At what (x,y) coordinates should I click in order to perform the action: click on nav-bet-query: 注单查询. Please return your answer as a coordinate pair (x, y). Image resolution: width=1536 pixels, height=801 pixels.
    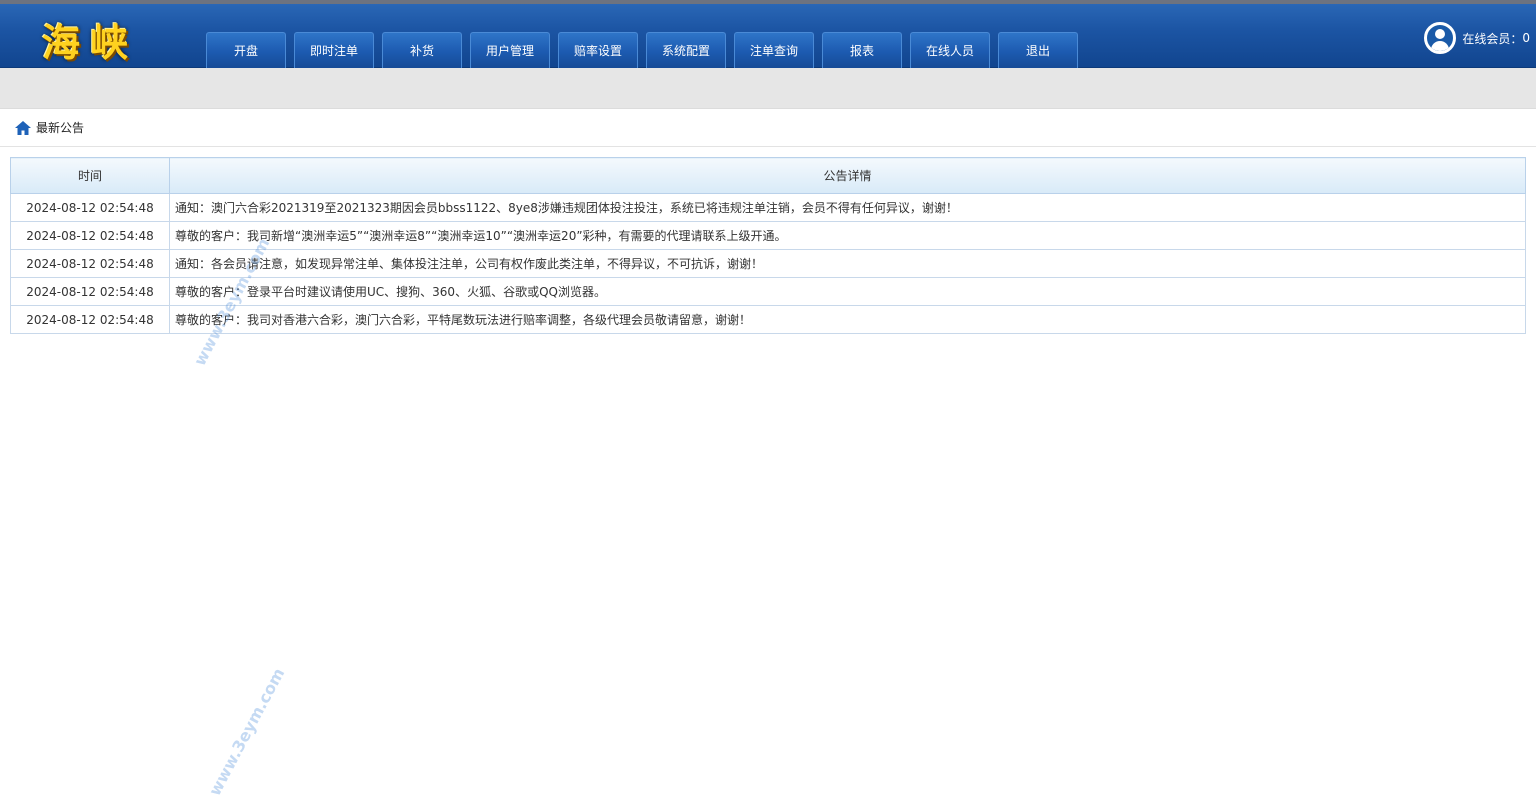
    Looking at the image, I should click on (774, 50).